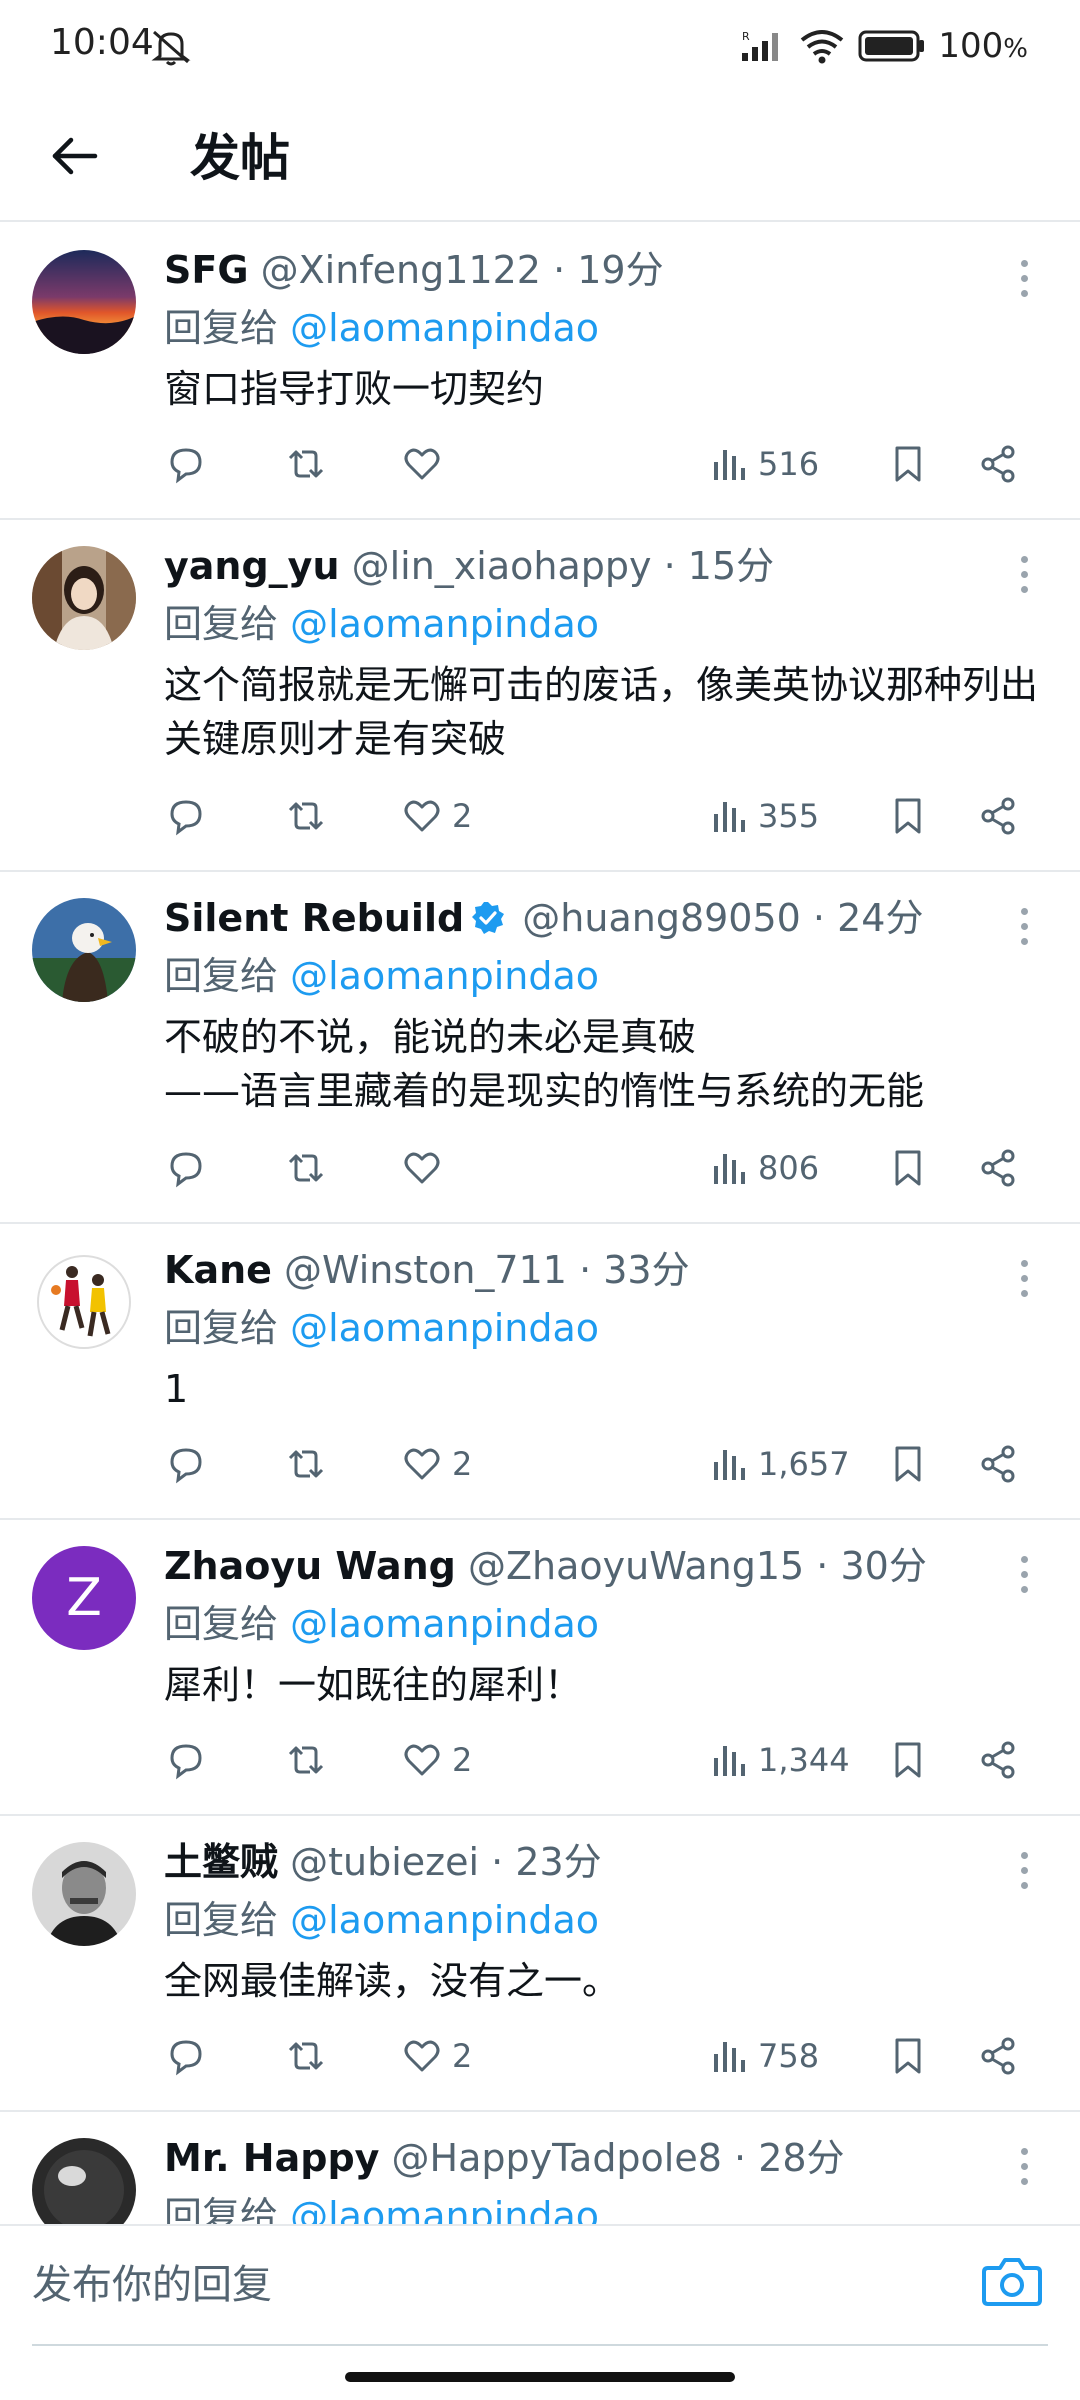  I want to click on share-icon, so click(998, 464).